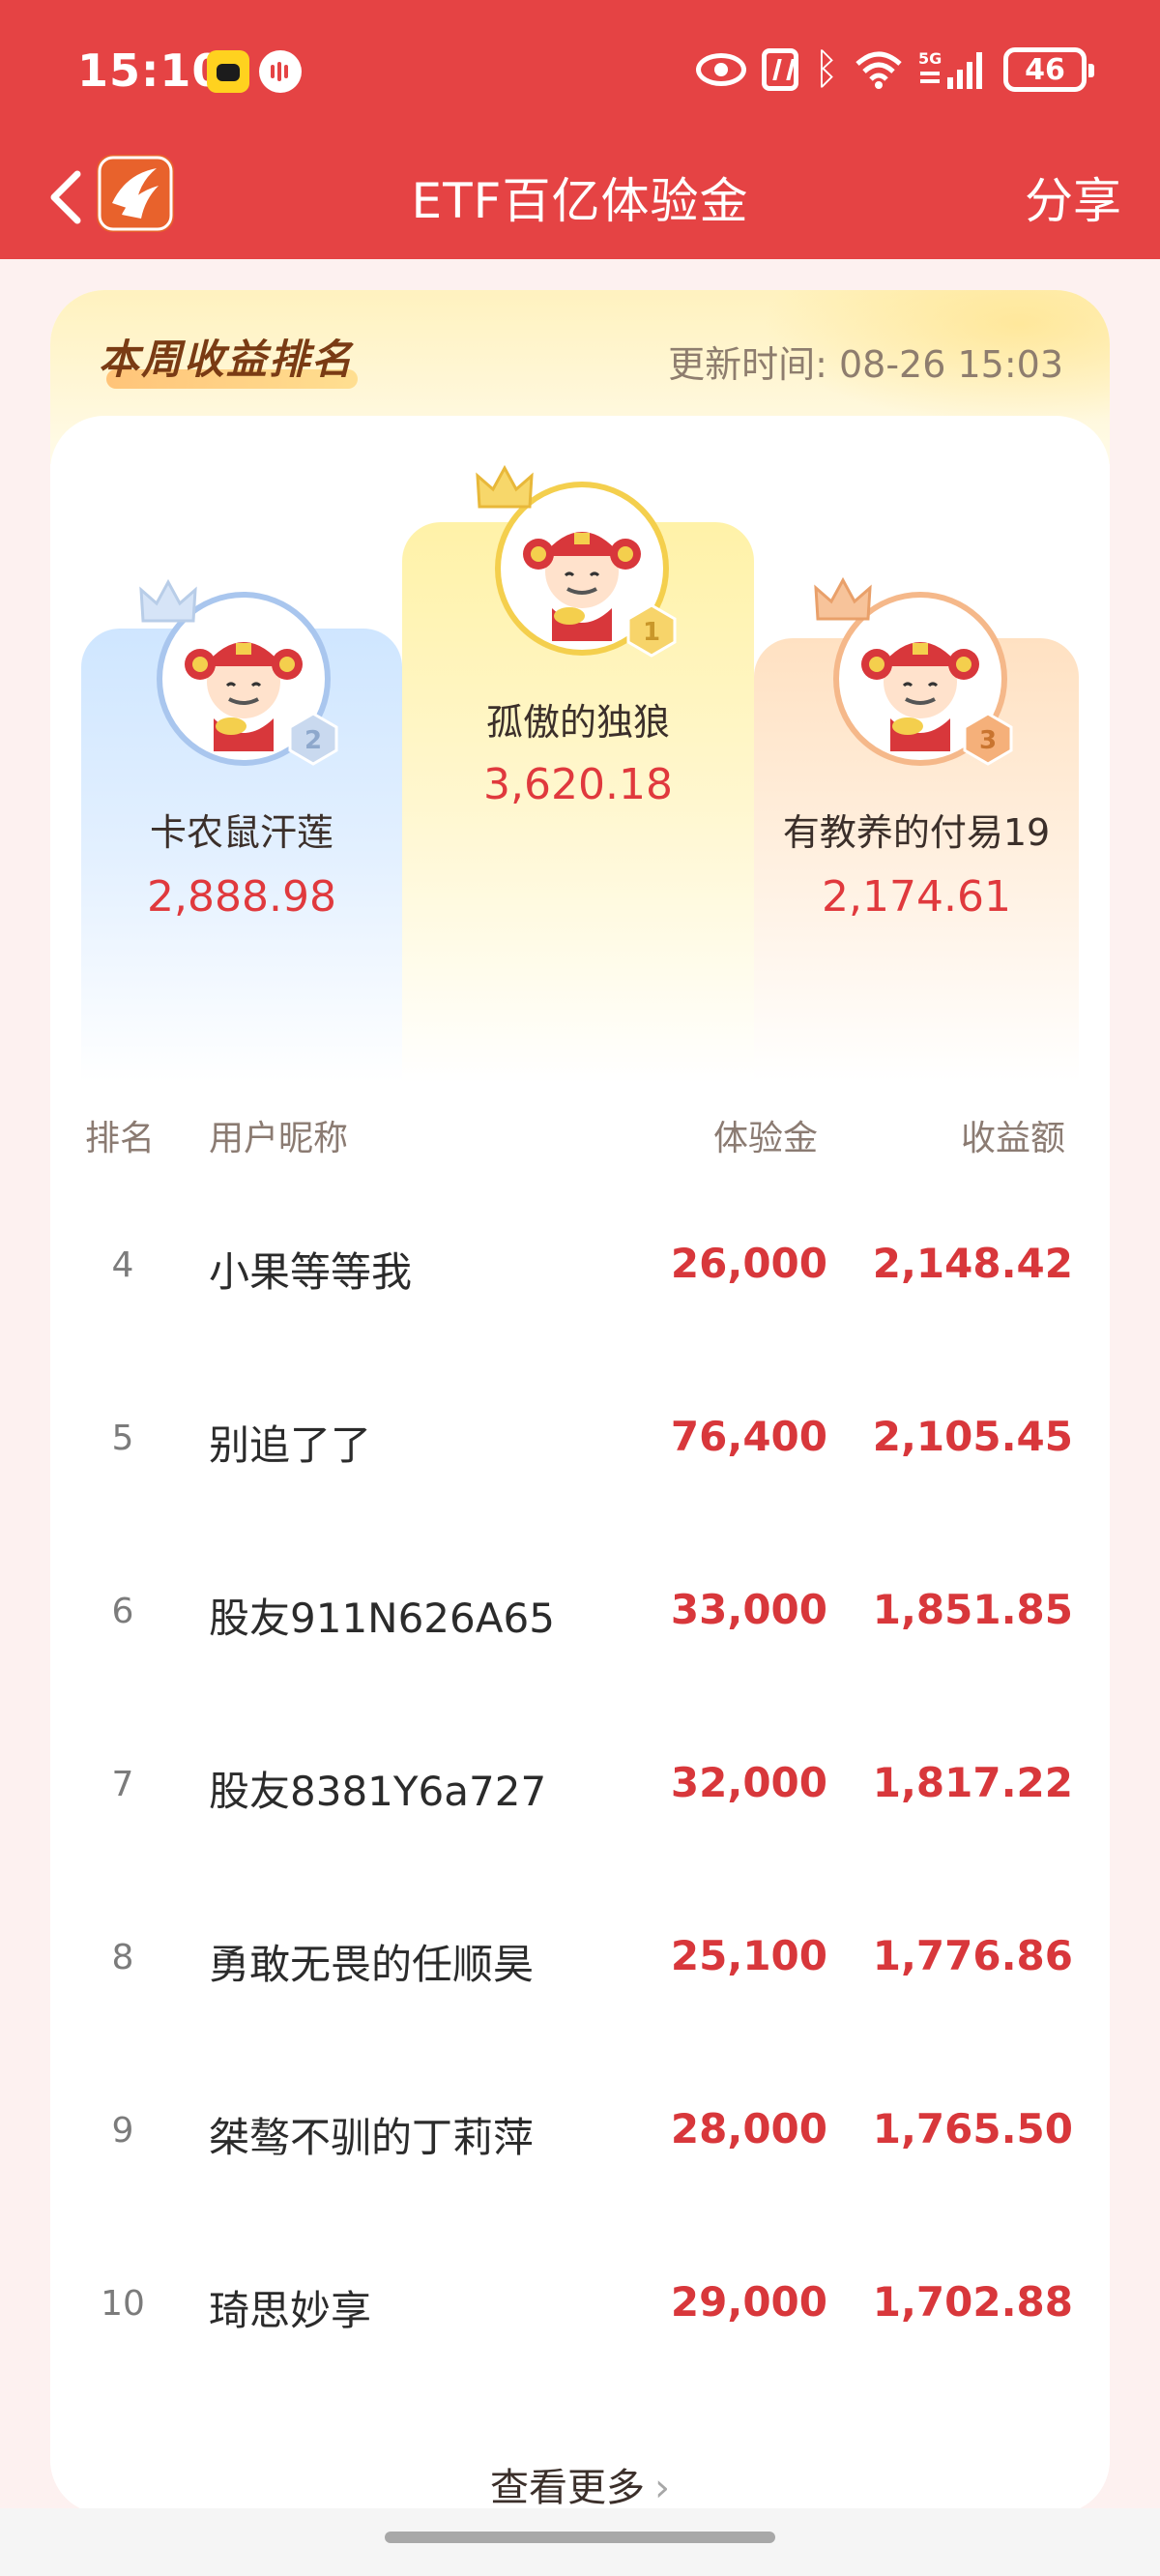 This screenshot has width=1160, height=2576. I want to click on row-profit: 1,765.50, so click(973, 2128).